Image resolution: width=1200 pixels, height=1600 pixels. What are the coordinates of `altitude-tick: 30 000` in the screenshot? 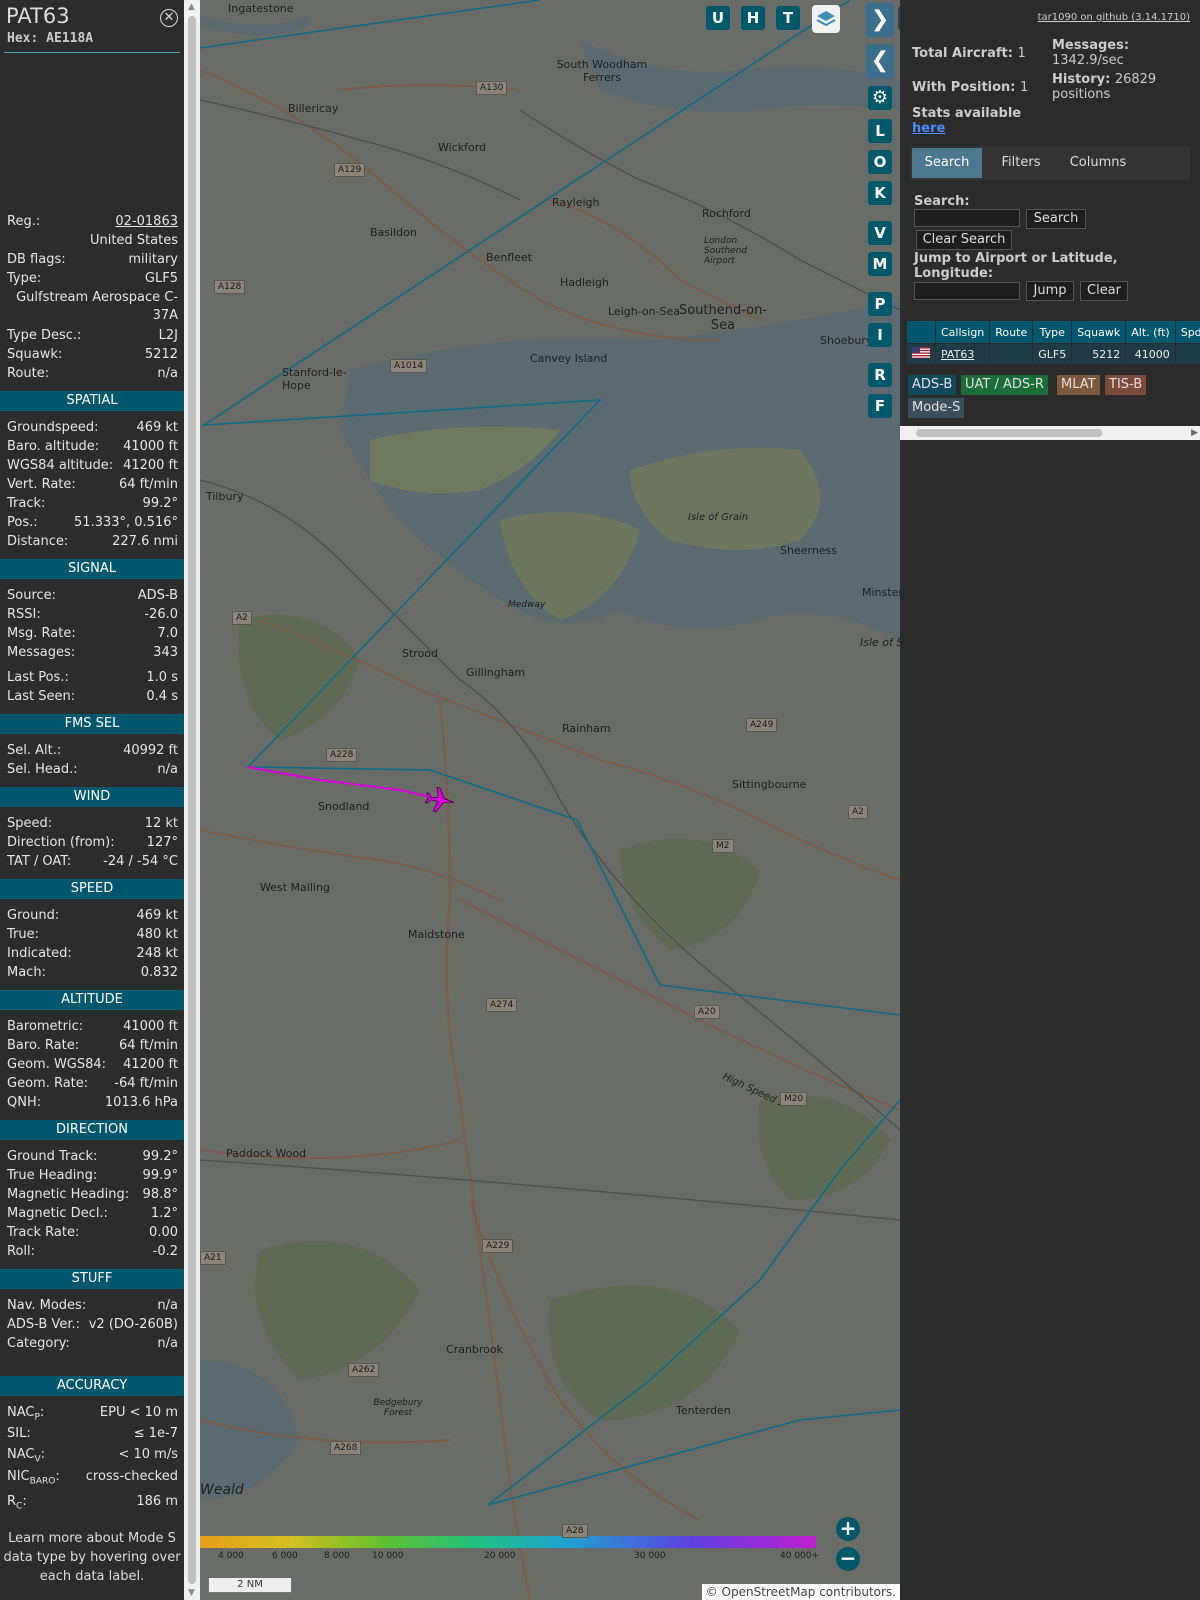 It's located at (650, 1556).